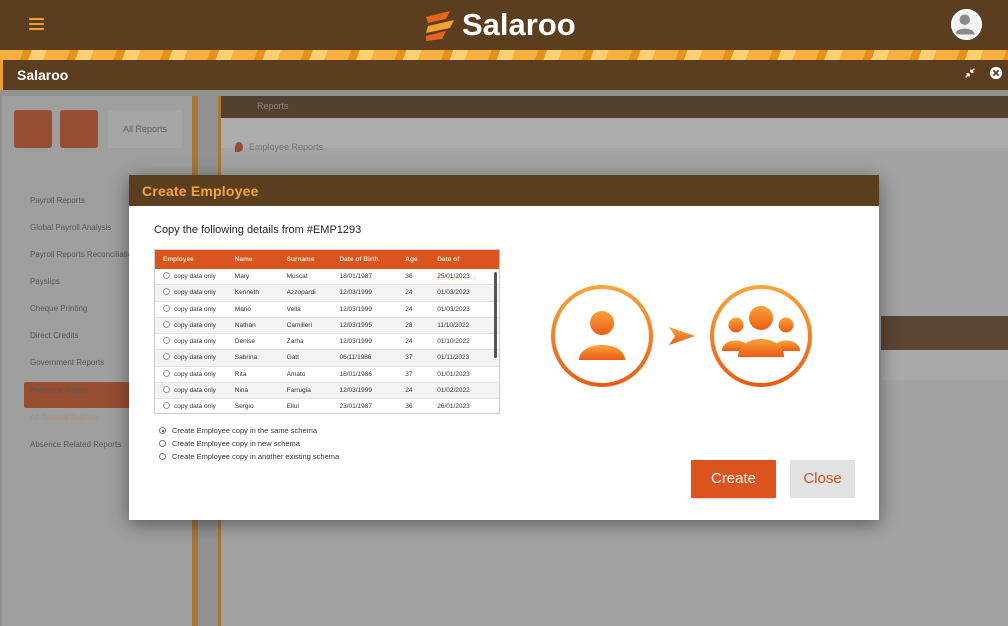  What do you see at coordinates (440, 26) in the screenshot?
I see `salaroo-logo-icon` at bounding box center [440, 26].